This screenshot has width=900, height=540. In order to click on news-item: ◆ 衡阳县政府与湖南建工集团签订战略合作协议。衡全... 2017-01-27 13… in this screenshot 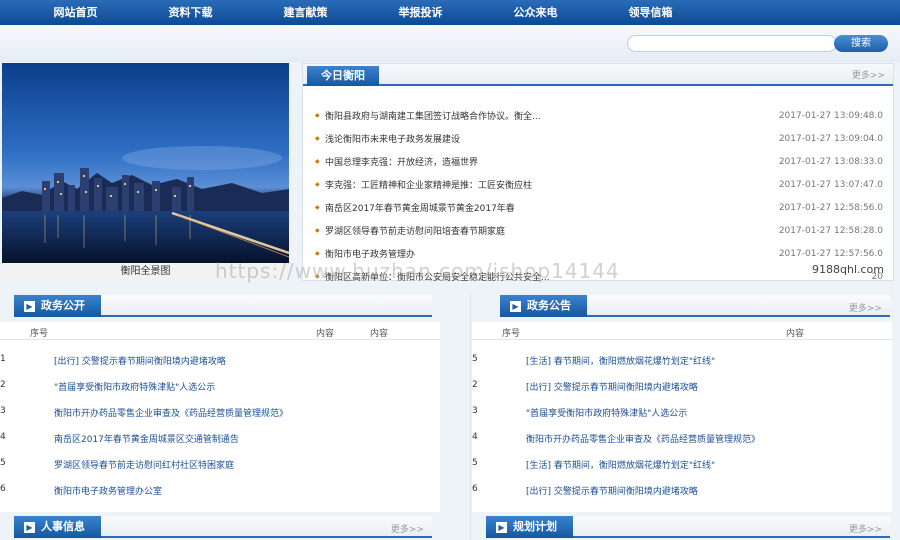, I will do `click(601, 115)`.